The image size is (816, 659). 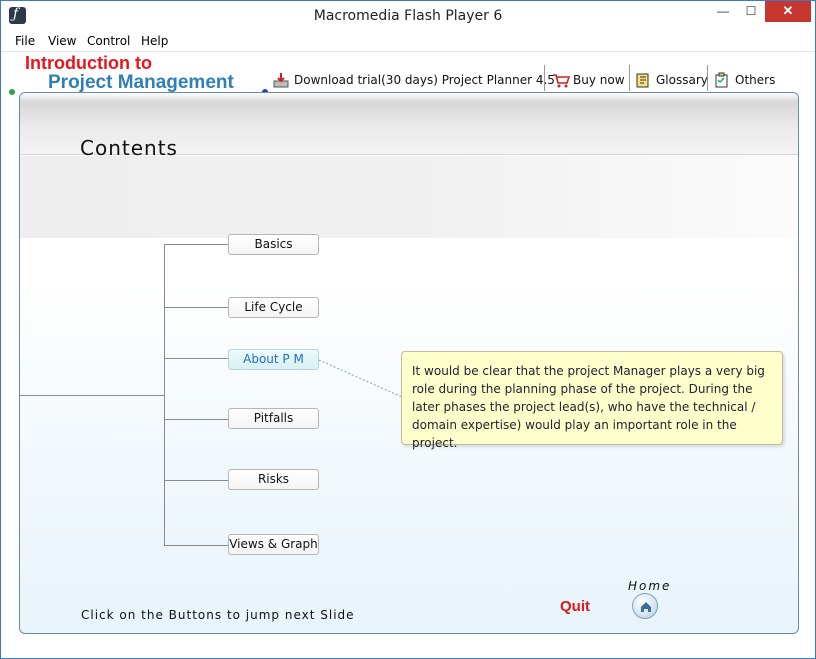 I want to click on menu-file: File, so click(x=25, y=41).